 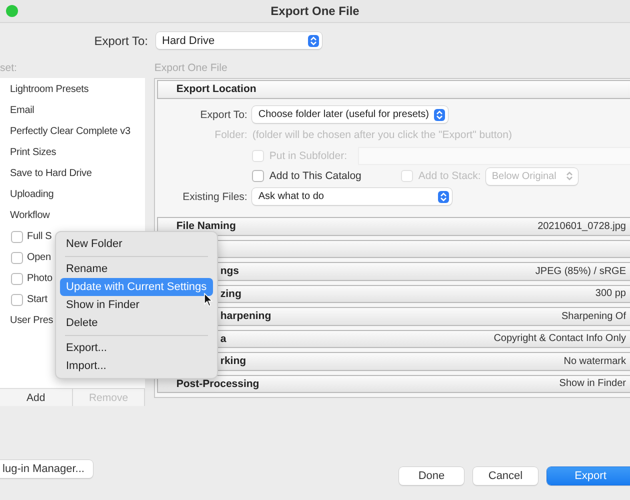 I want to click on settings-label: Export One File, so click(x=191, y=68).